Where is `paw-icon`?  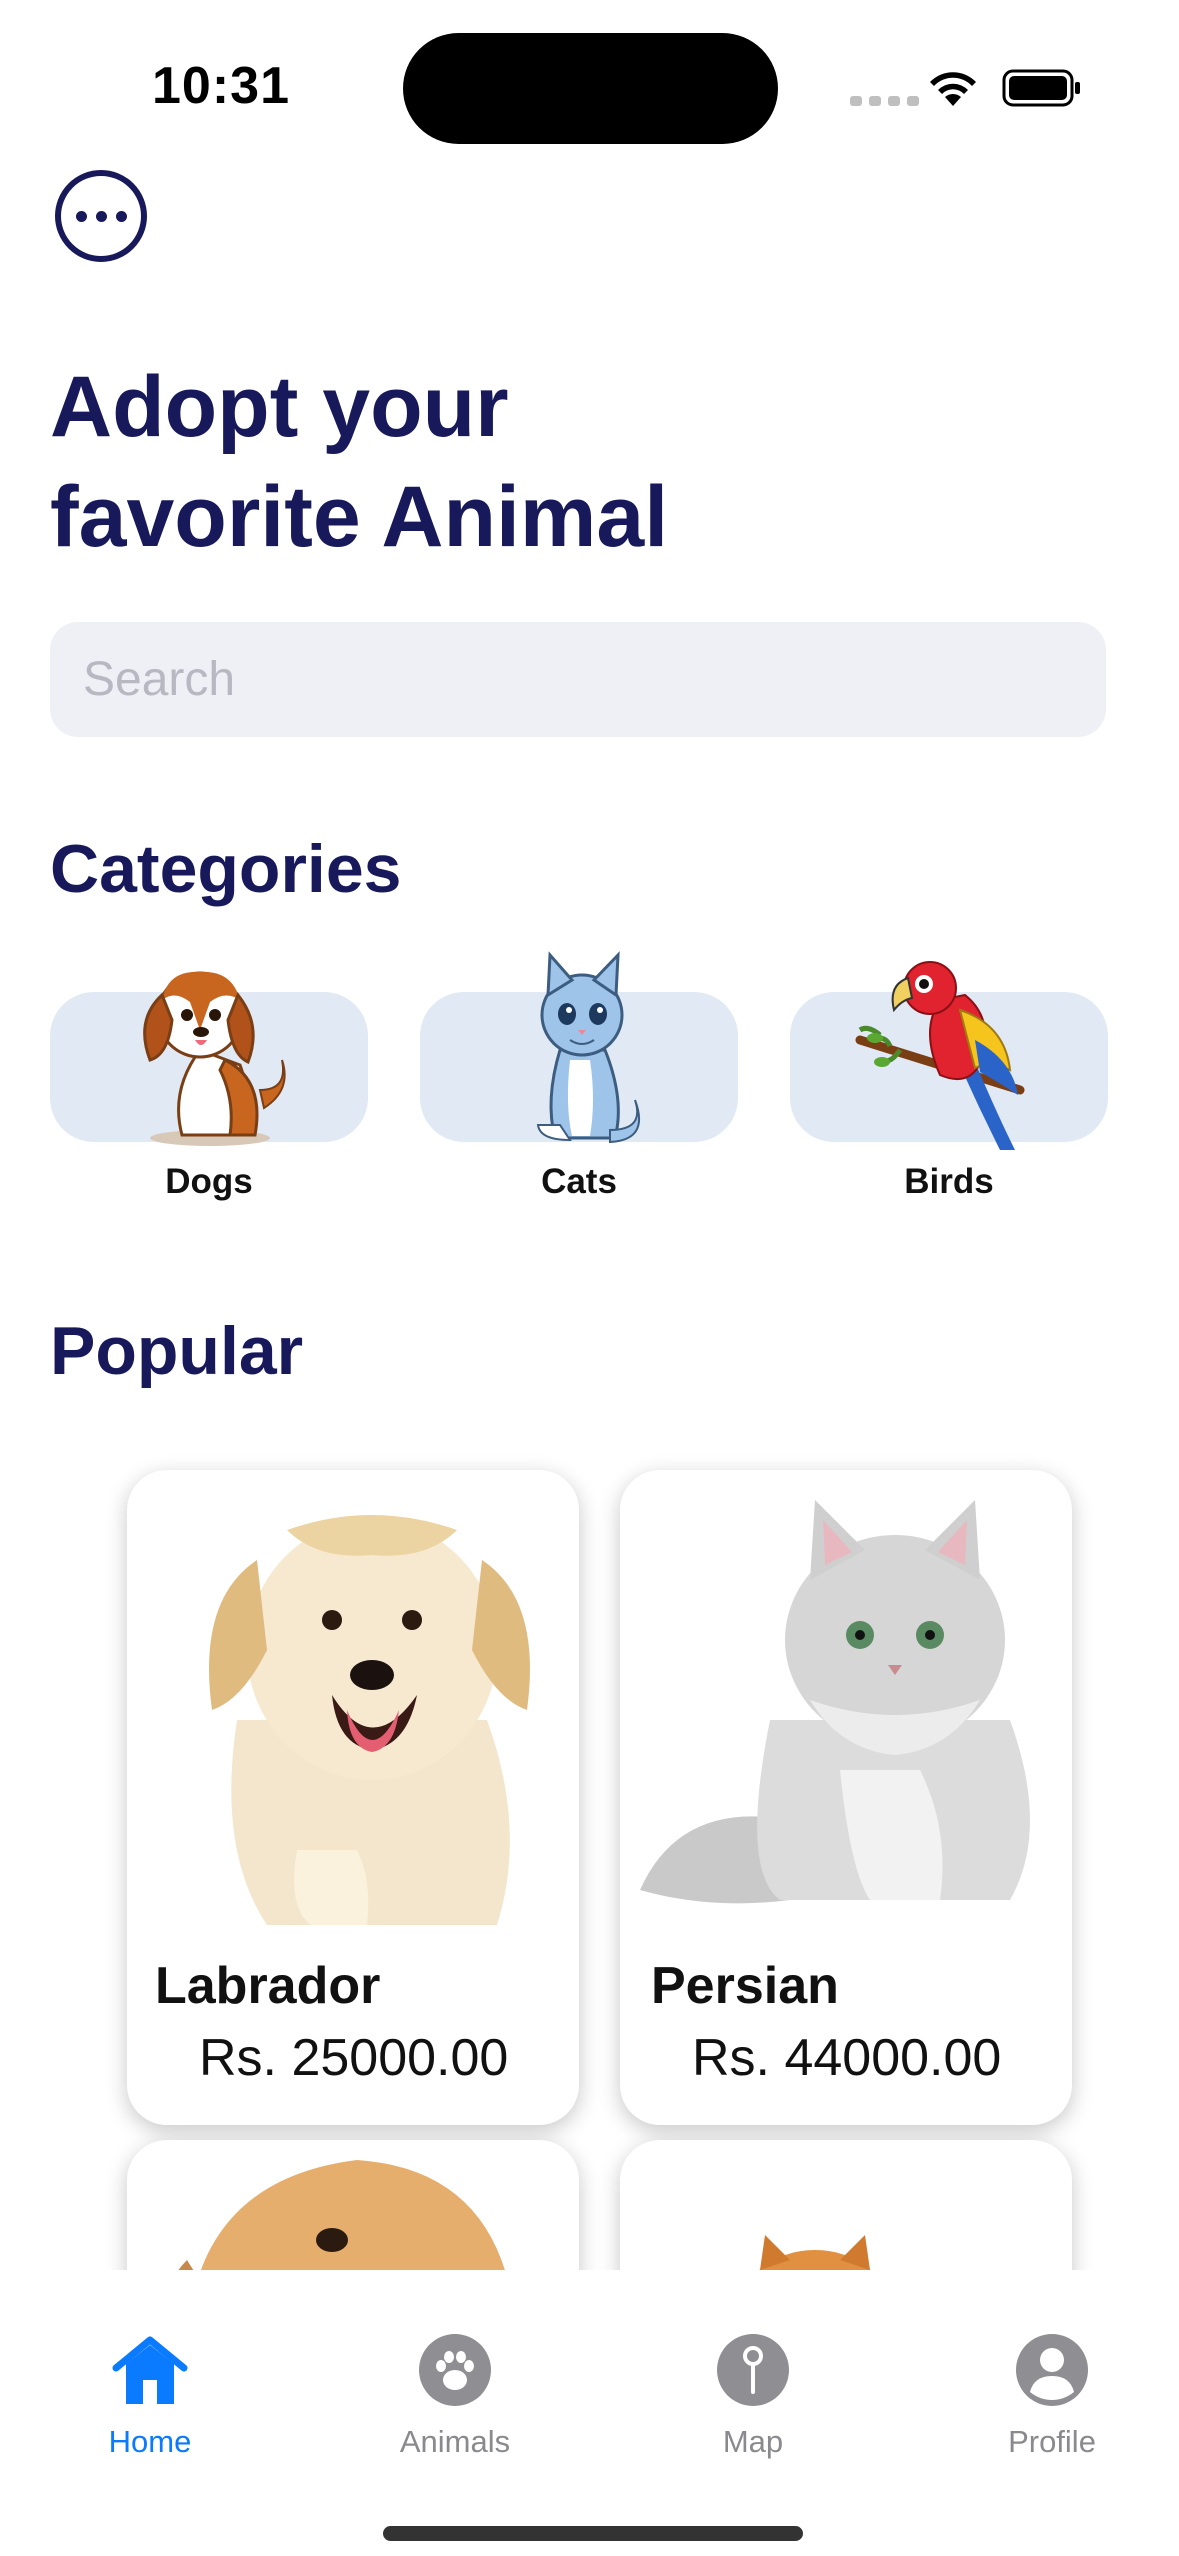
paw-icon is located at coordinates (455, 2370).